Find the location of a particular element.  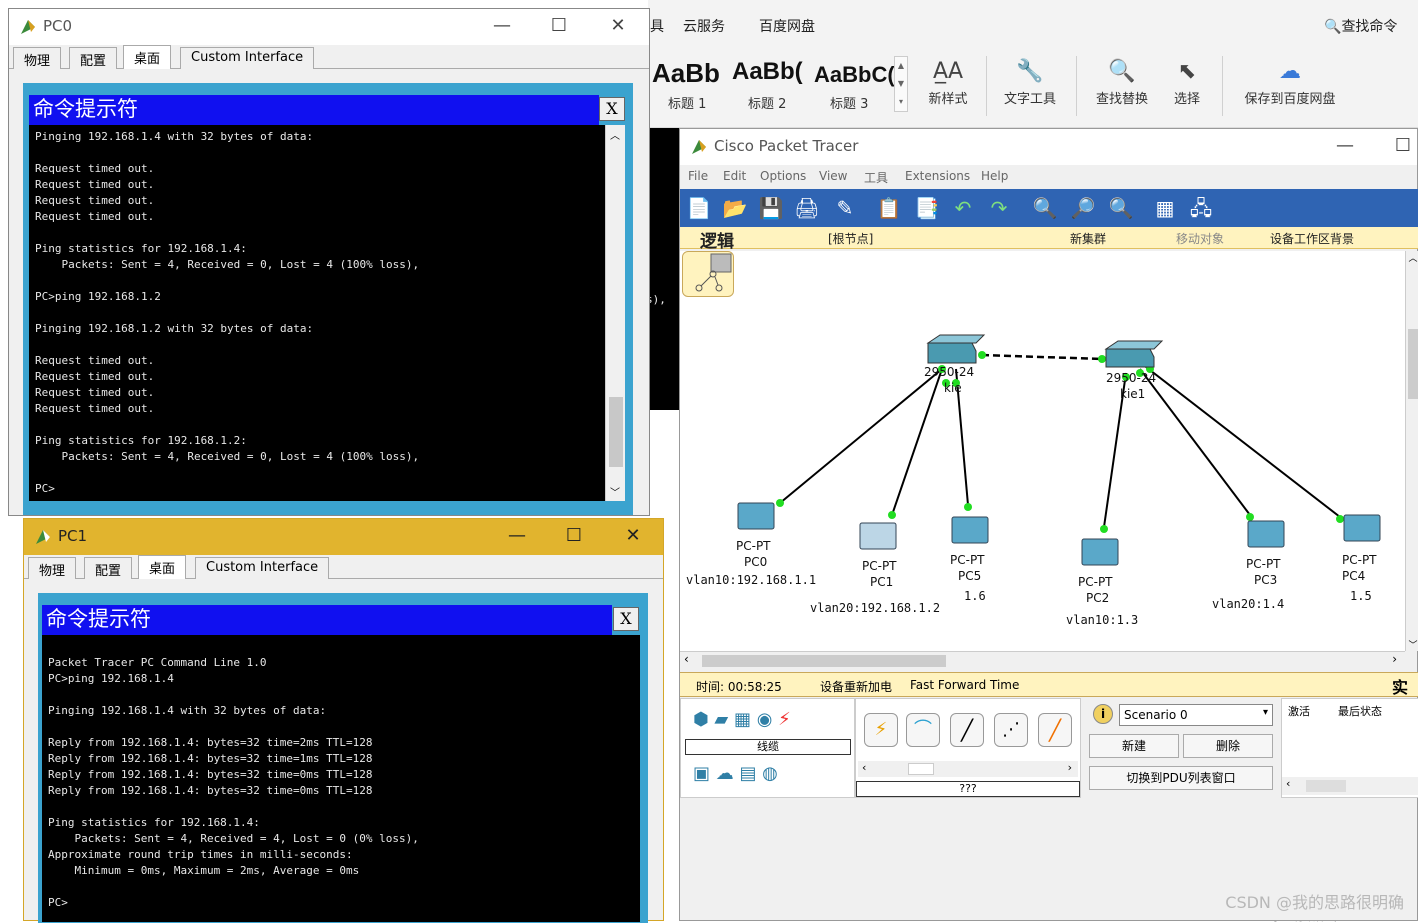

workspace-bar: 逻辑 [根节点] 新集群 移动对象 设备工作区背景 is located at coordinates (1049, 238).